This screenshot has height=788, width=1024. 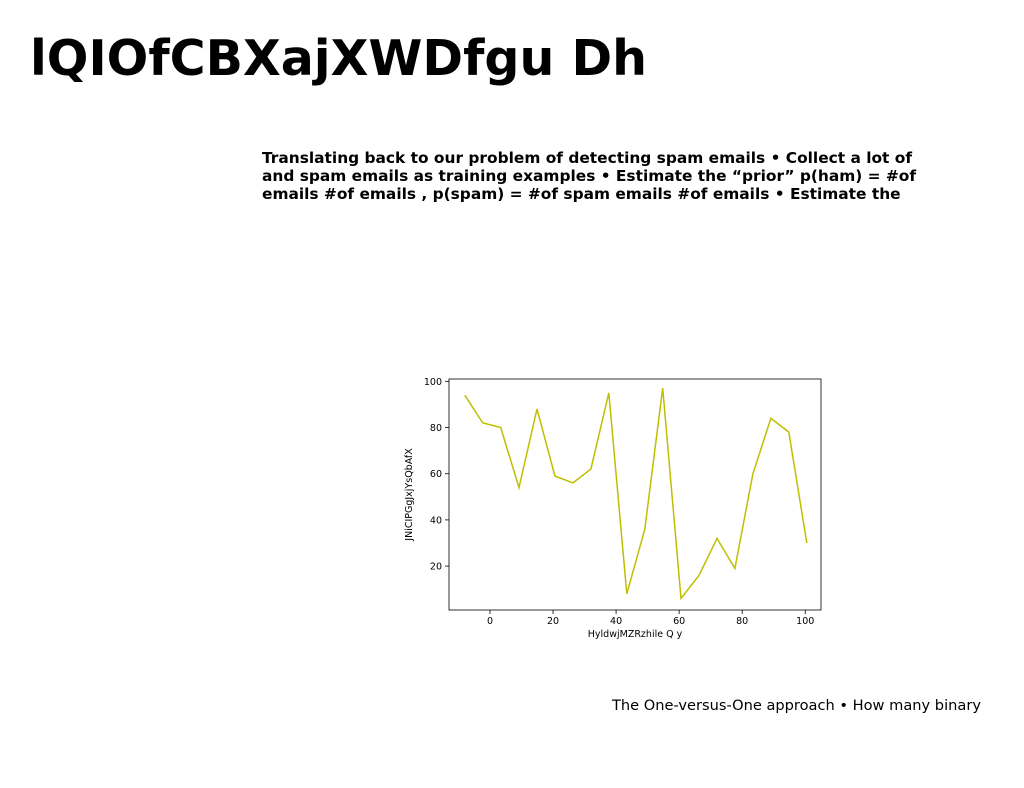 What do you see at coordinates (436, 567) in the screenshot?
I see `y-tick-label: 20` at bounding box center [436, 567].